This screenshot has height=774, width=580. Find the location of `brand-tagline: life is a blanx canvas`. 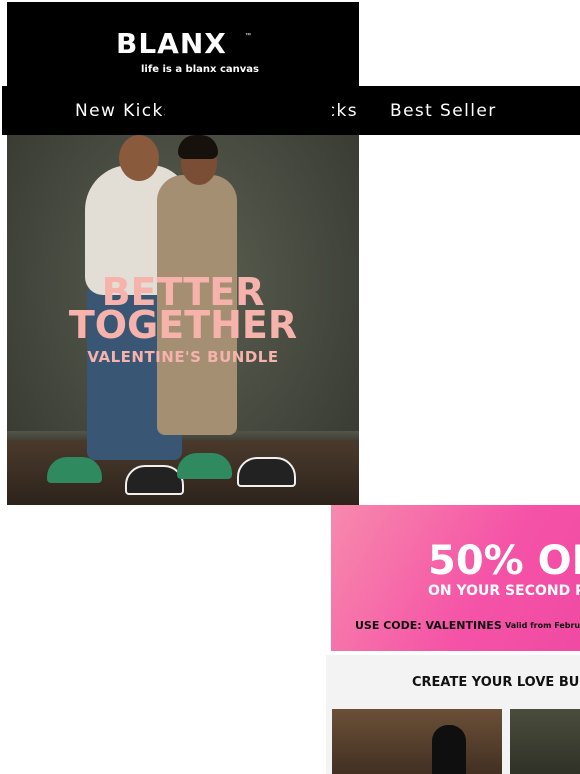

brand-tagline: life is a blanx canvas is located at coordinates (200, 69).